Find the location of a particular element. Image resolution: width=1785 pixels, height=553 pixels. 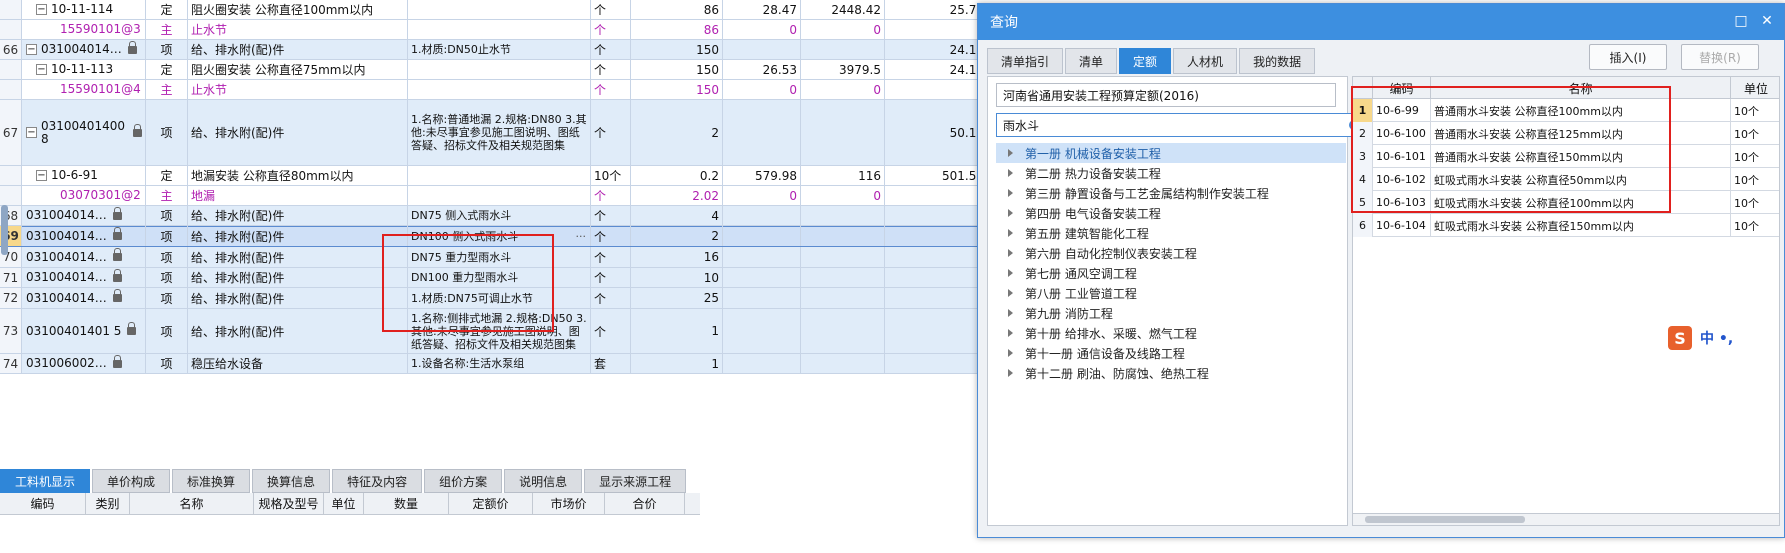

row-number: 67 is located at coordinates (11, 132).